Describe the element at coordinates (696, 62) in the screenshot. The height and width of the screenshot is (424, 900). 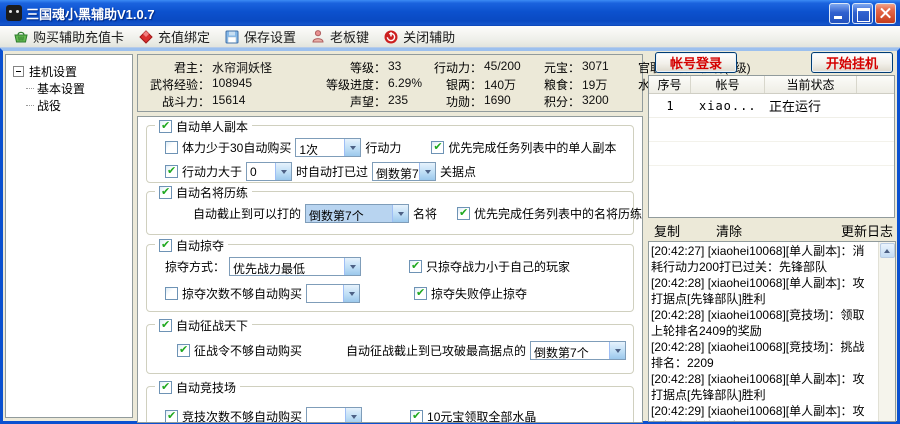
I see `account-login-button: 帐号登录` at that location.